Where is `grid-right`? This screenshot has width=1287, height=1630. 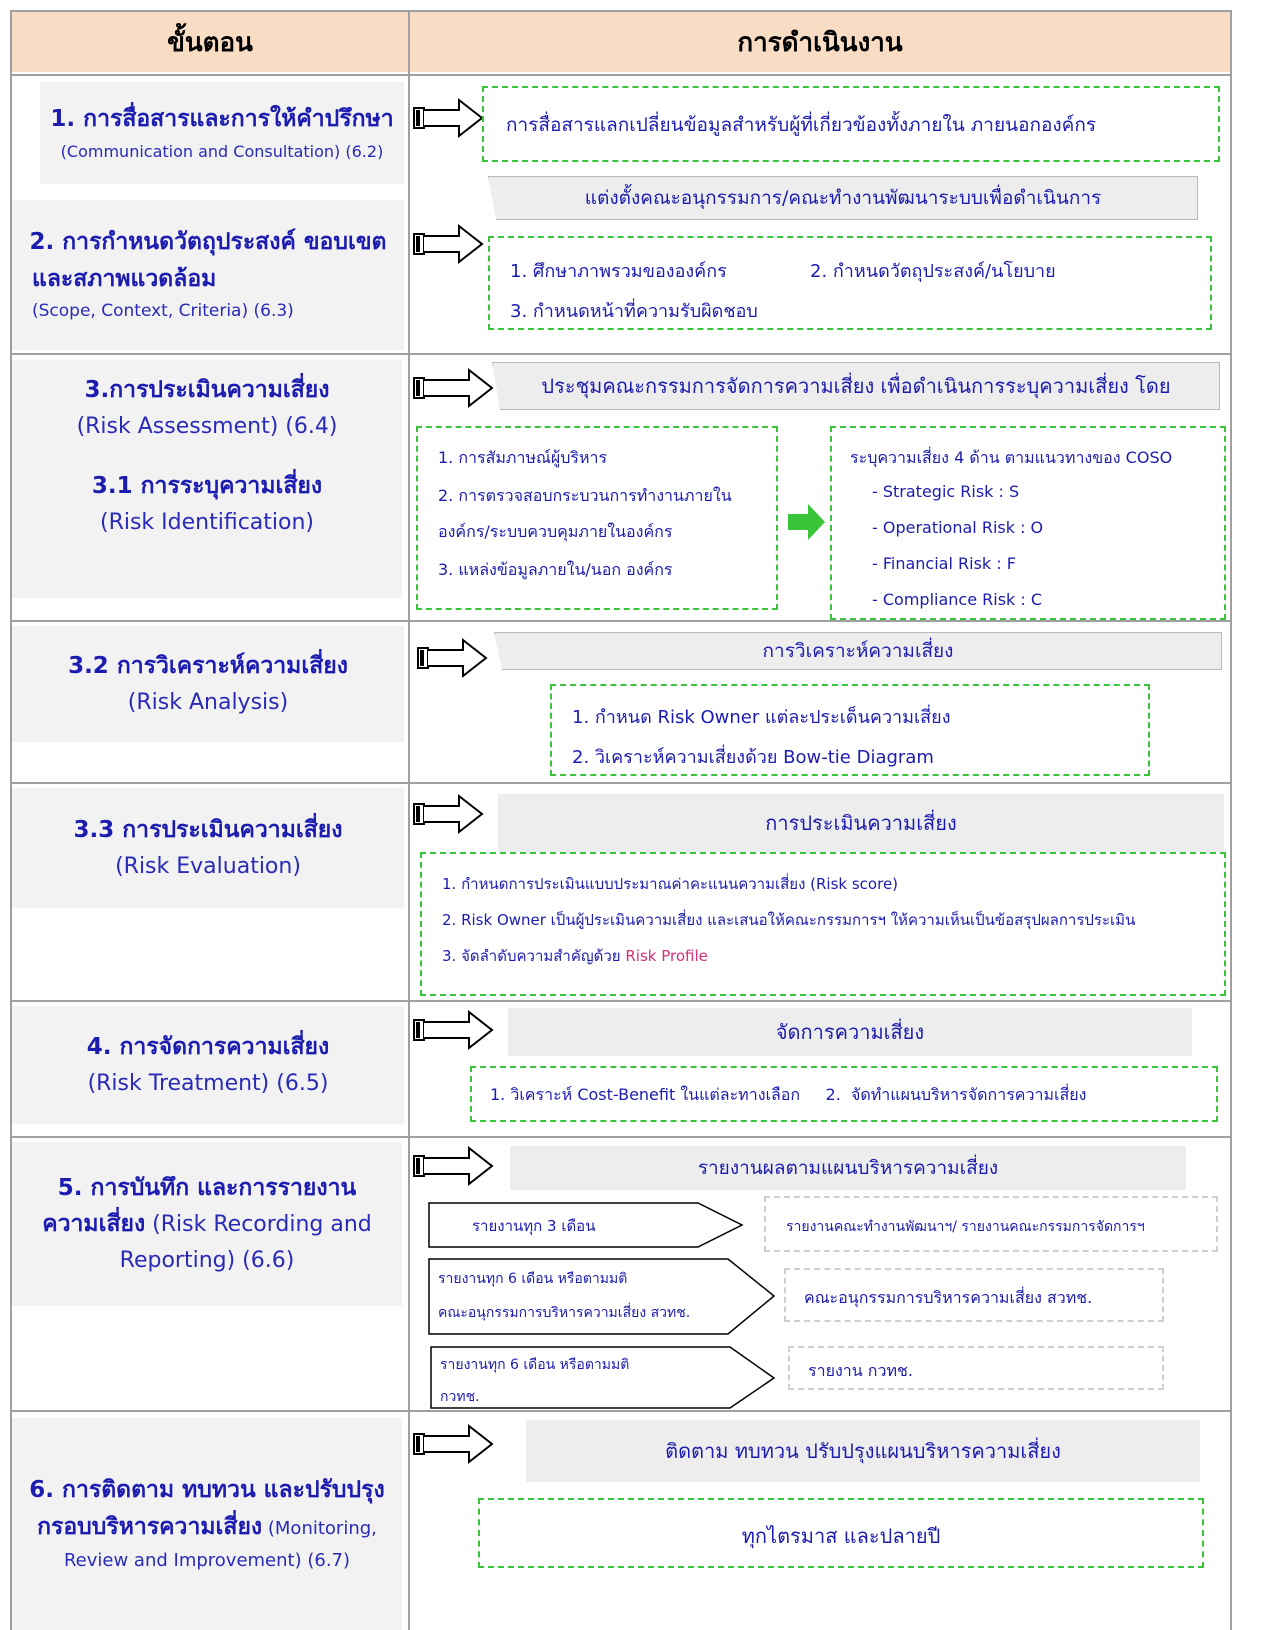
grid-right is located at coordinates (1231, 820).